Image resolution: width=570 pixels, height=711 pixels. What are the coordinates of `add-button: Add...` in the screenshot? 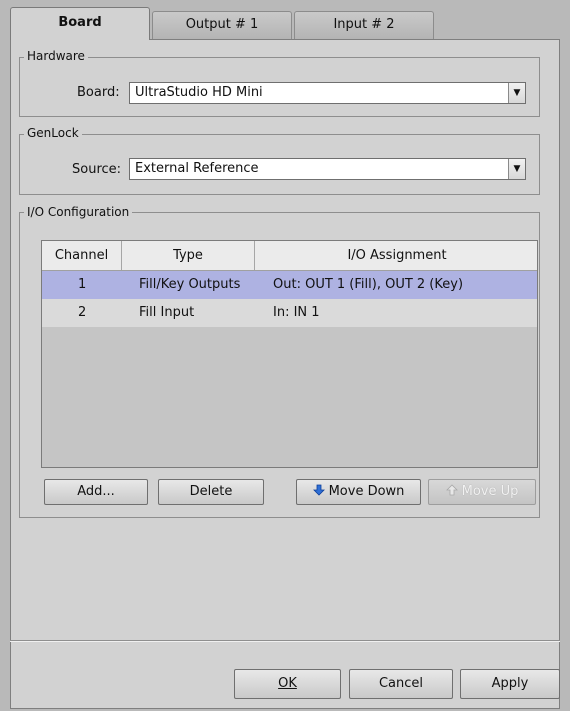 It's located at (96, 492).